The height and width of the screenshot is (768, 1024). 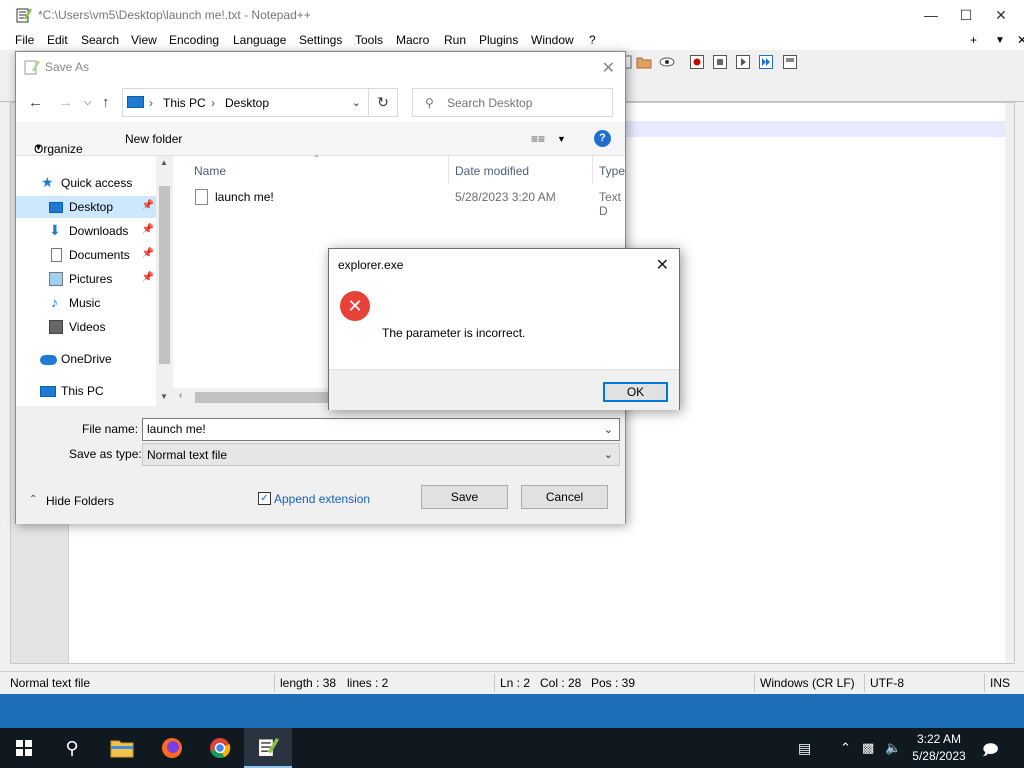 I want to click on view-options-icon: ≡≡, so click(x=538, y=139).